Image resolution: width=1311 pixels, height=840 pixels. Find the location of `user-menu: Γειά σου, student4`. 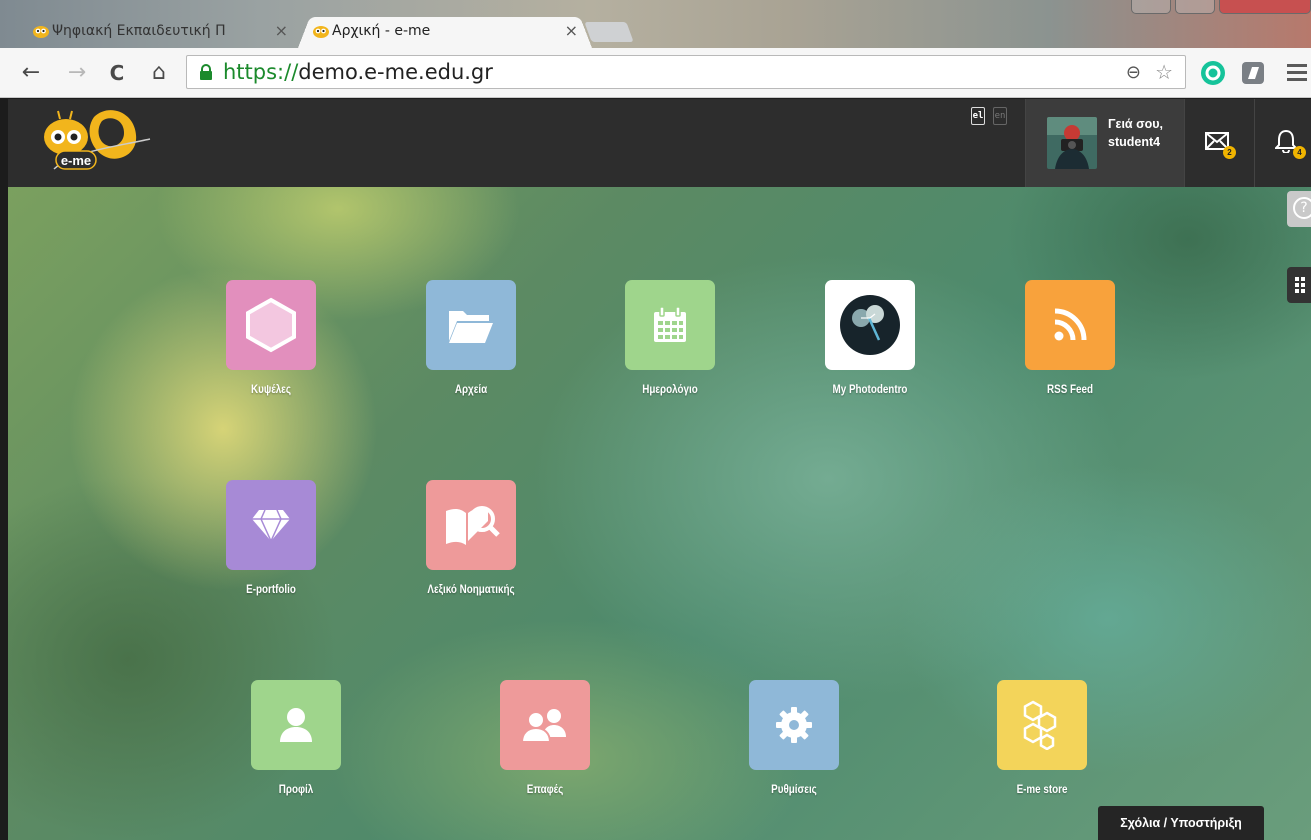

user-menu: Γειά σου, student4 is located at coordinates (1104, 143).